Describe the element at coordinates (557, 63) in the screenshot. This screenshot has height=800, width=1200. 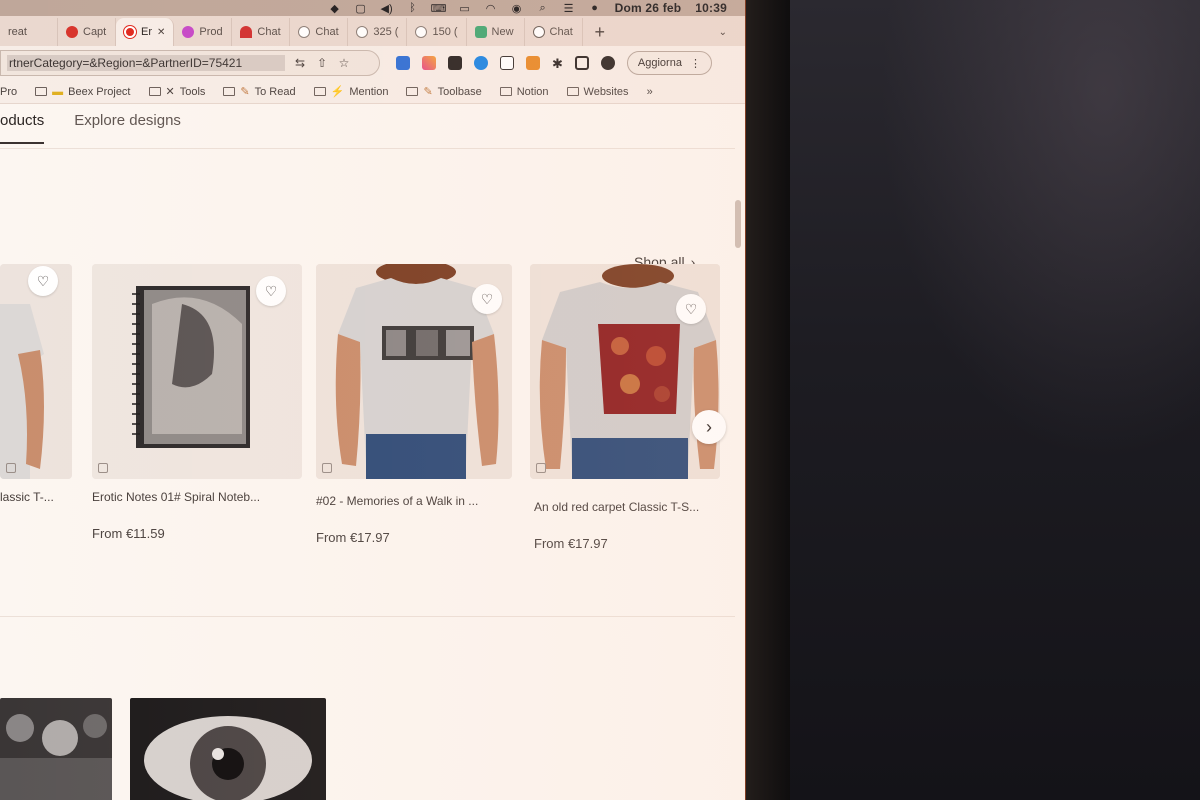
I see `puzzle-icon: ✱` at that location.